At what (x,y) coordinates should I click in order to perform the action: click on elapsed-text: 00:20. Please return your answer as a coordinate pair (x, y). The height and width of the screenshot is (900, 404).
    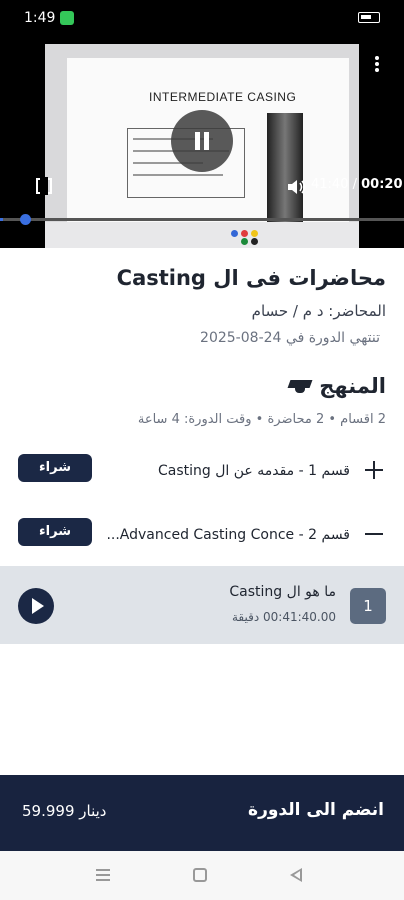
    Looking at the image, I should click on (382, 184).